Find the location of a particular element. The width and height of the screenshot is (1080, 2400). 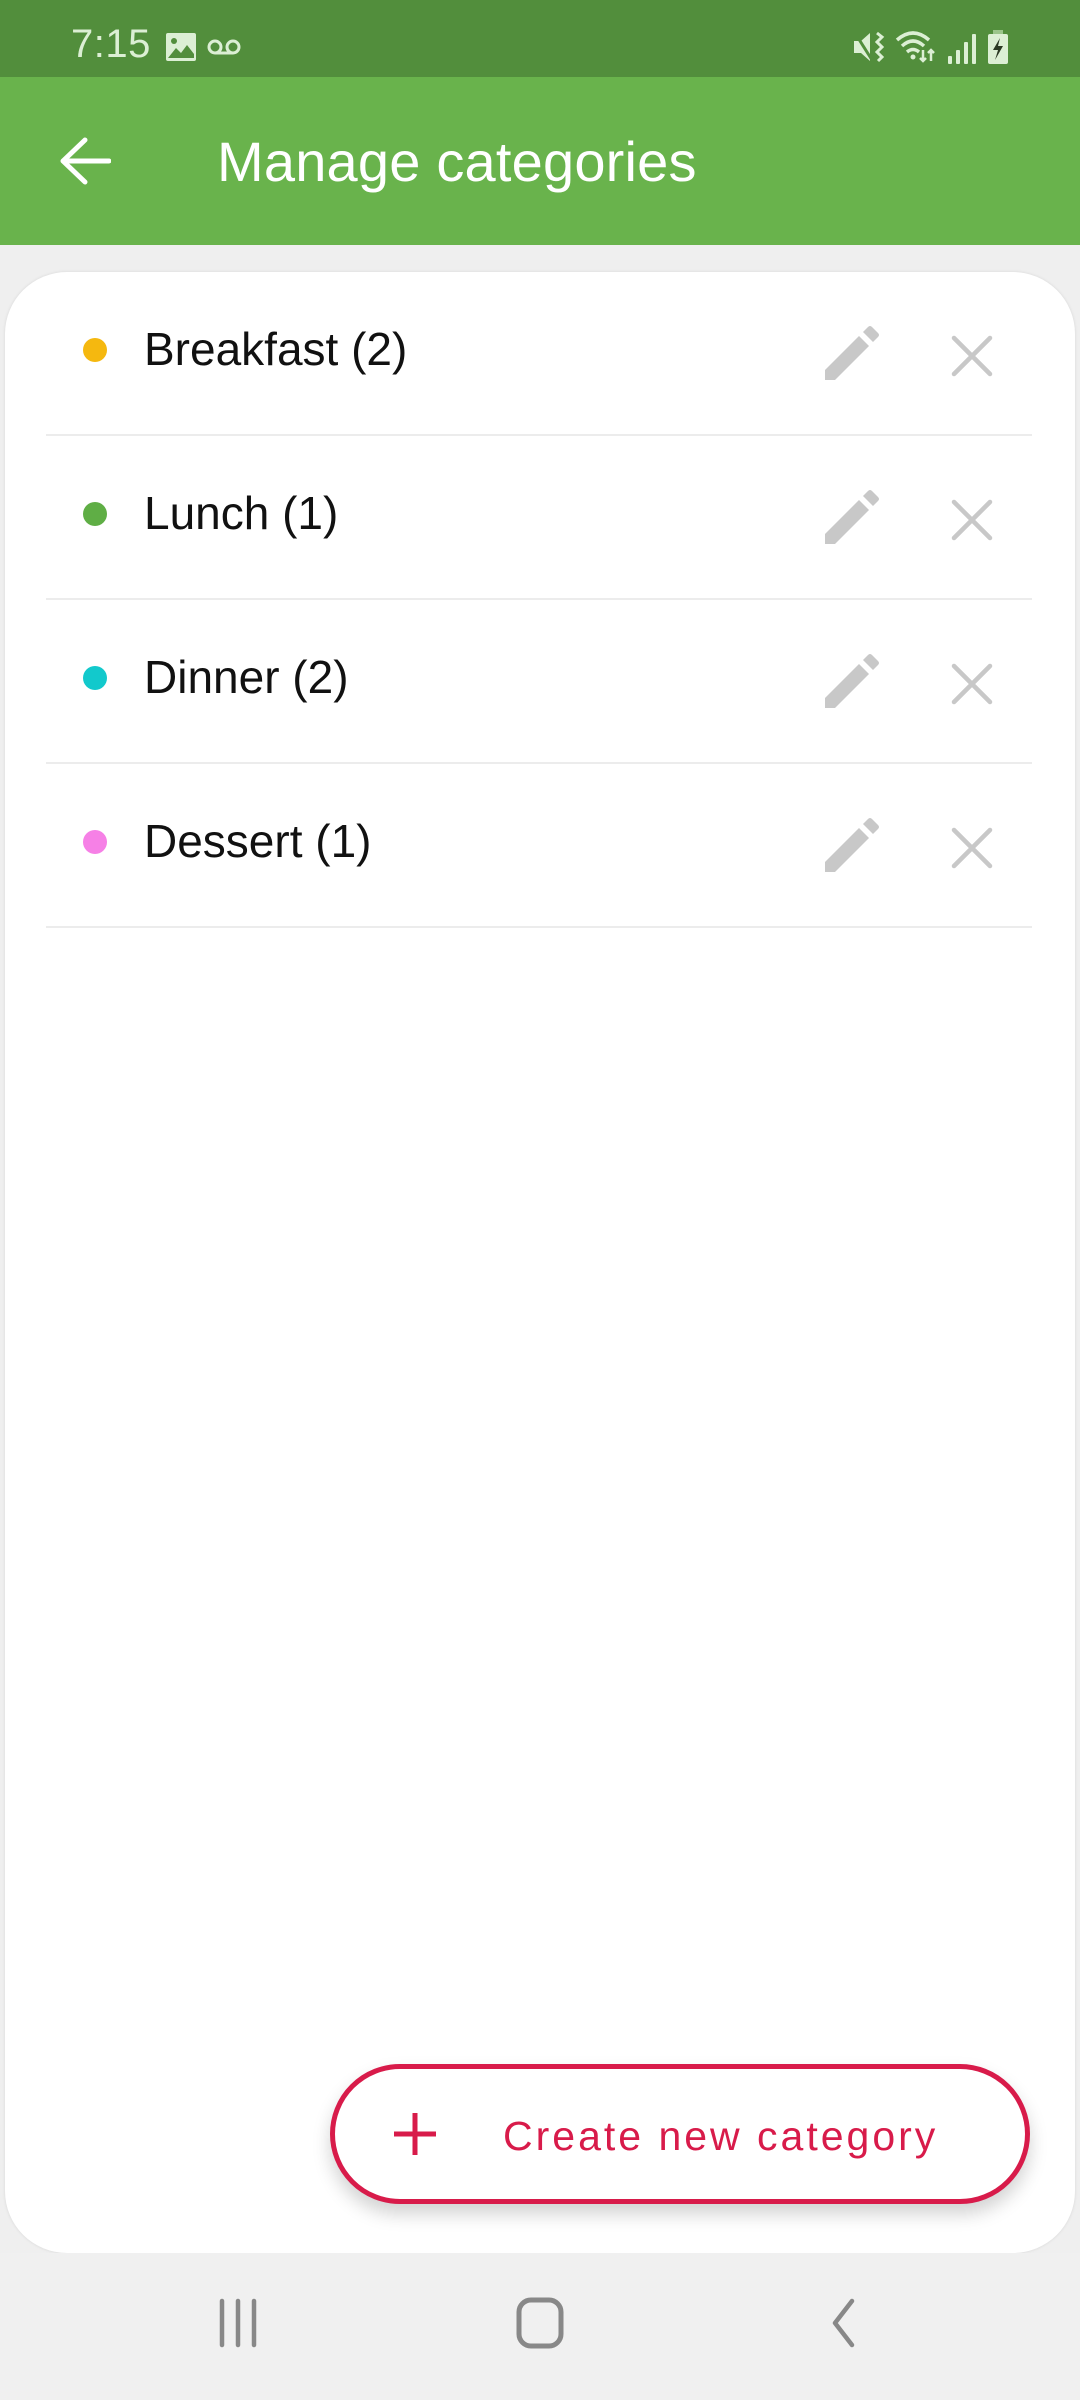

app-bar: Manage categories is located at coordinates (540, 161).